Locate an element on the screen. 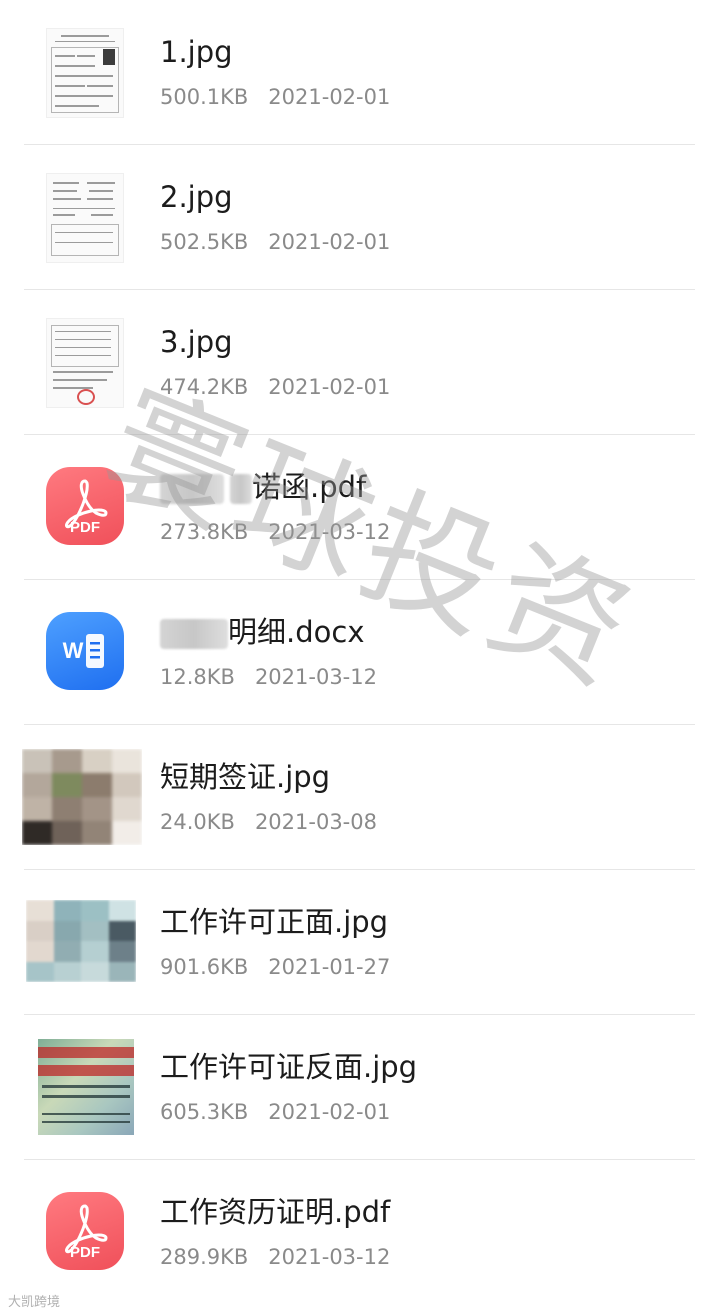  file-meta: 289.9KB 2021-03-12 is located at coordinates (275, 1257).